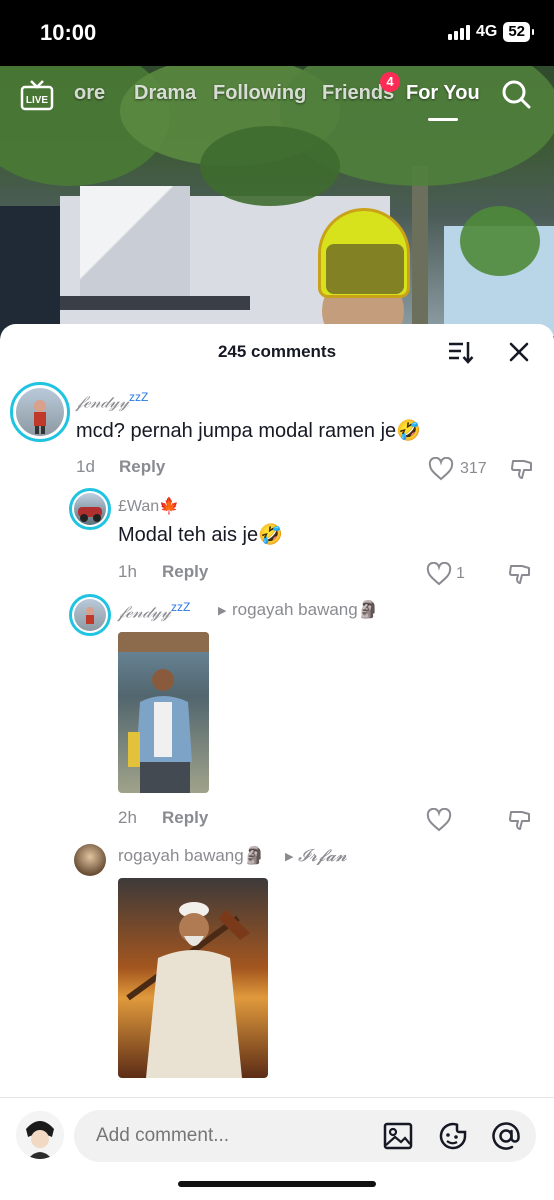 The height and width of the screenshot is (1200, 554). Describe the element at coordinates (135, 246) in the screenshot. I see `scene-stairs` at that location.